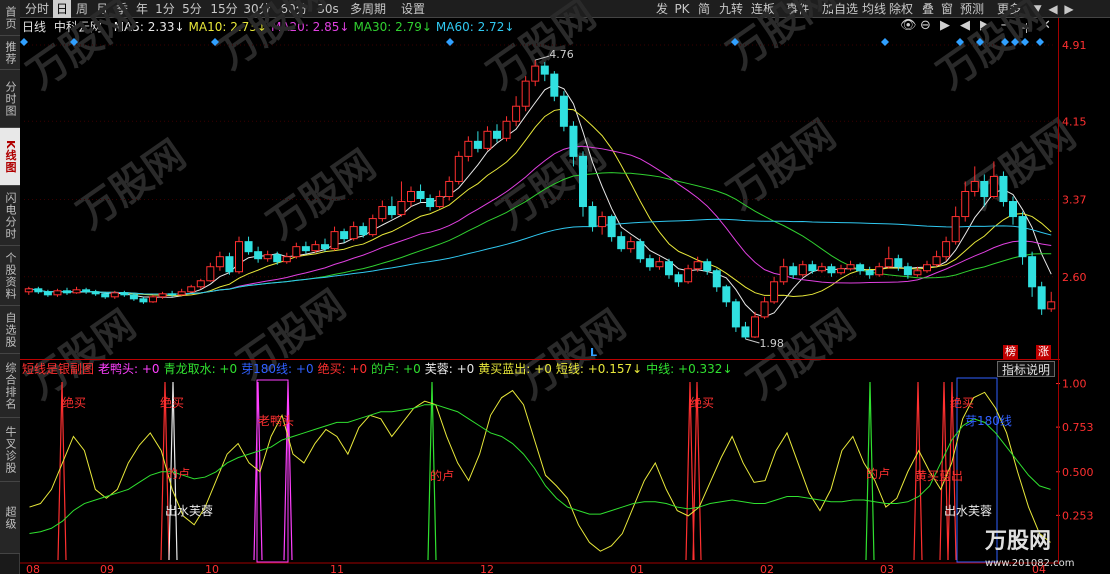 The height and width of the screenshot is (574, 1110). Describe the element at coordinates (107, 568) in the screenshot. I see `x-tick-1: 09` at that location.